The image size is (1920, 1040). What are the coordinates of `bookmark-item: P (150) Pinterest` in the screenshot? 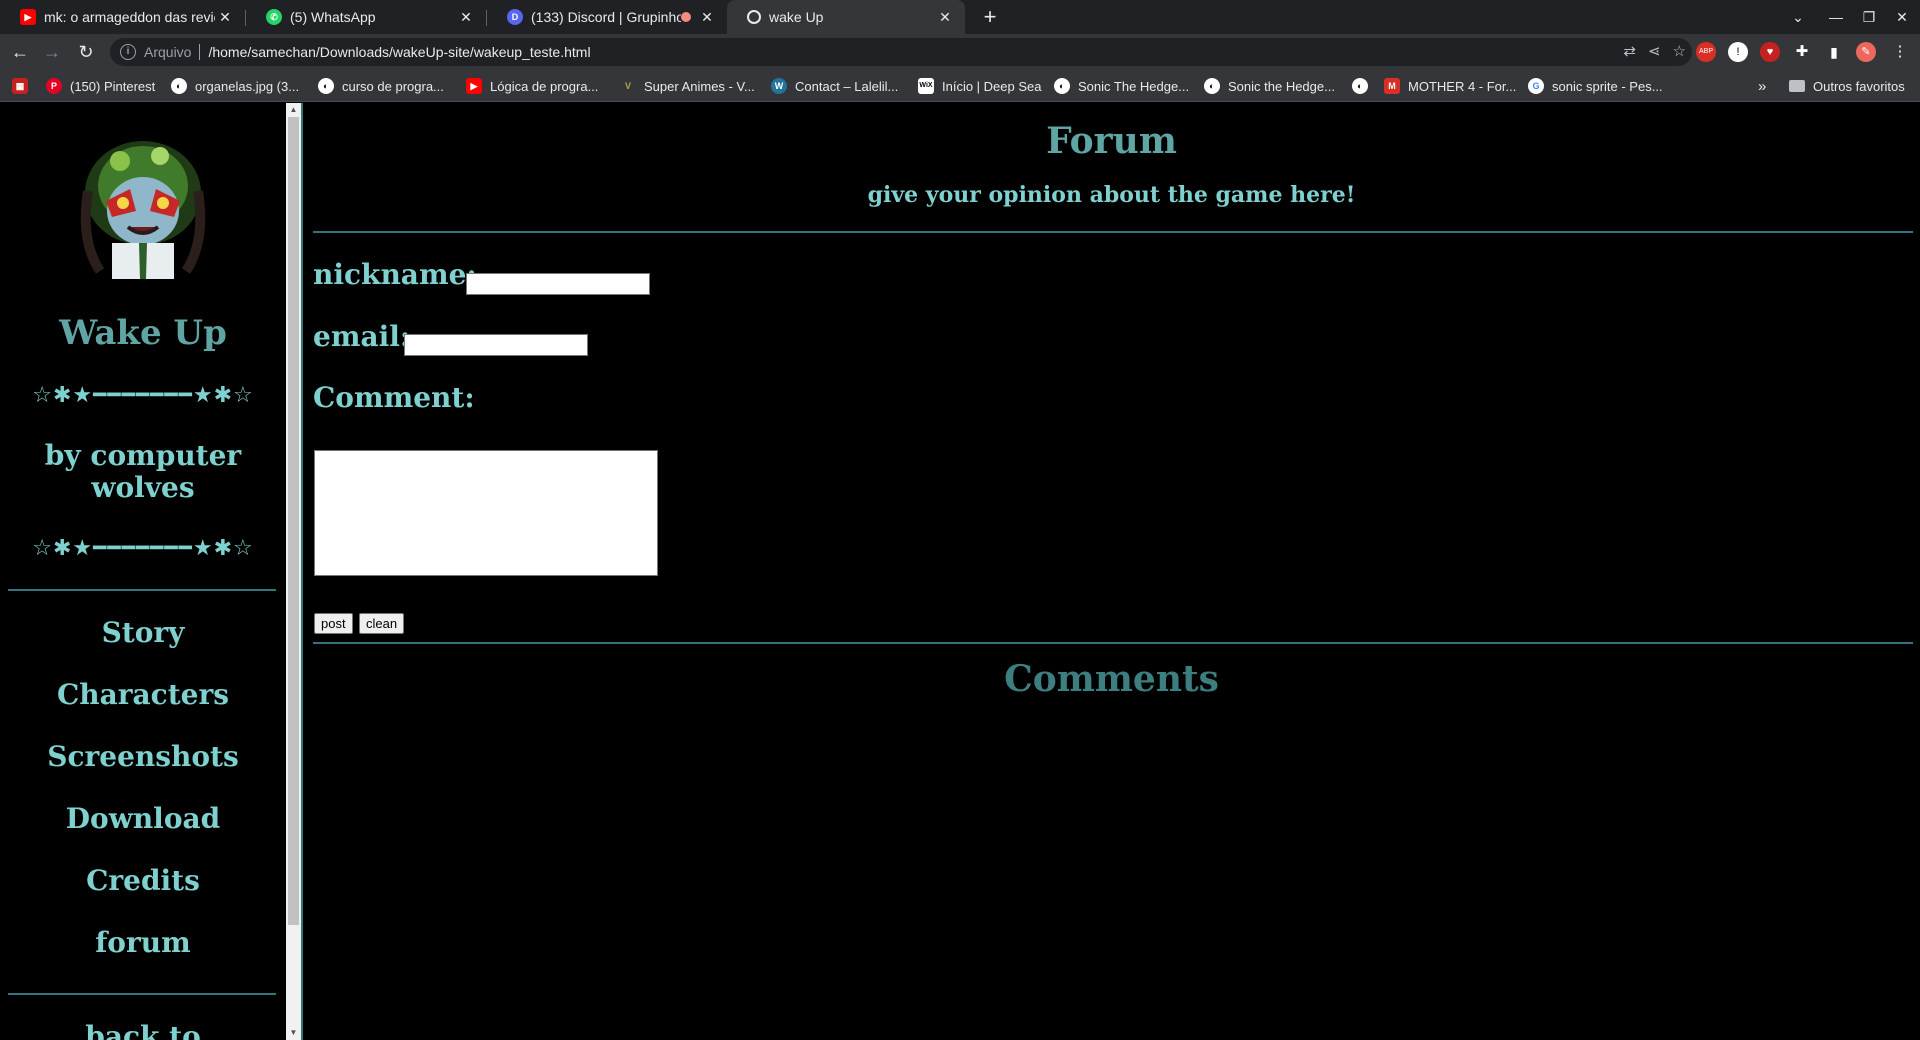 It's located at (100, 86).